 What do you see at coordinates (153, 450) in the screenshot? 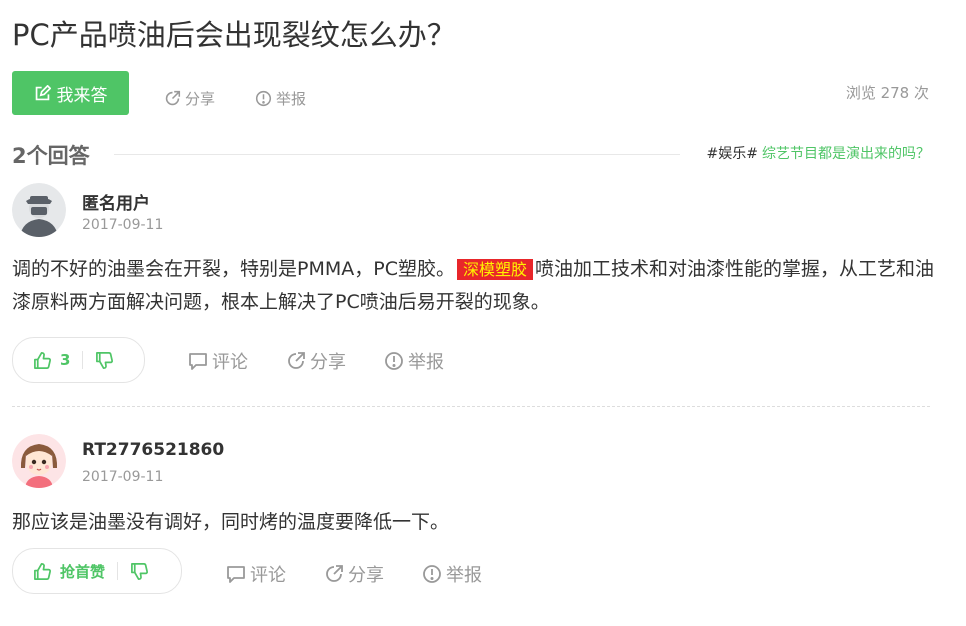
I see `username: RT2776521860` at bounding box center [153, 450].